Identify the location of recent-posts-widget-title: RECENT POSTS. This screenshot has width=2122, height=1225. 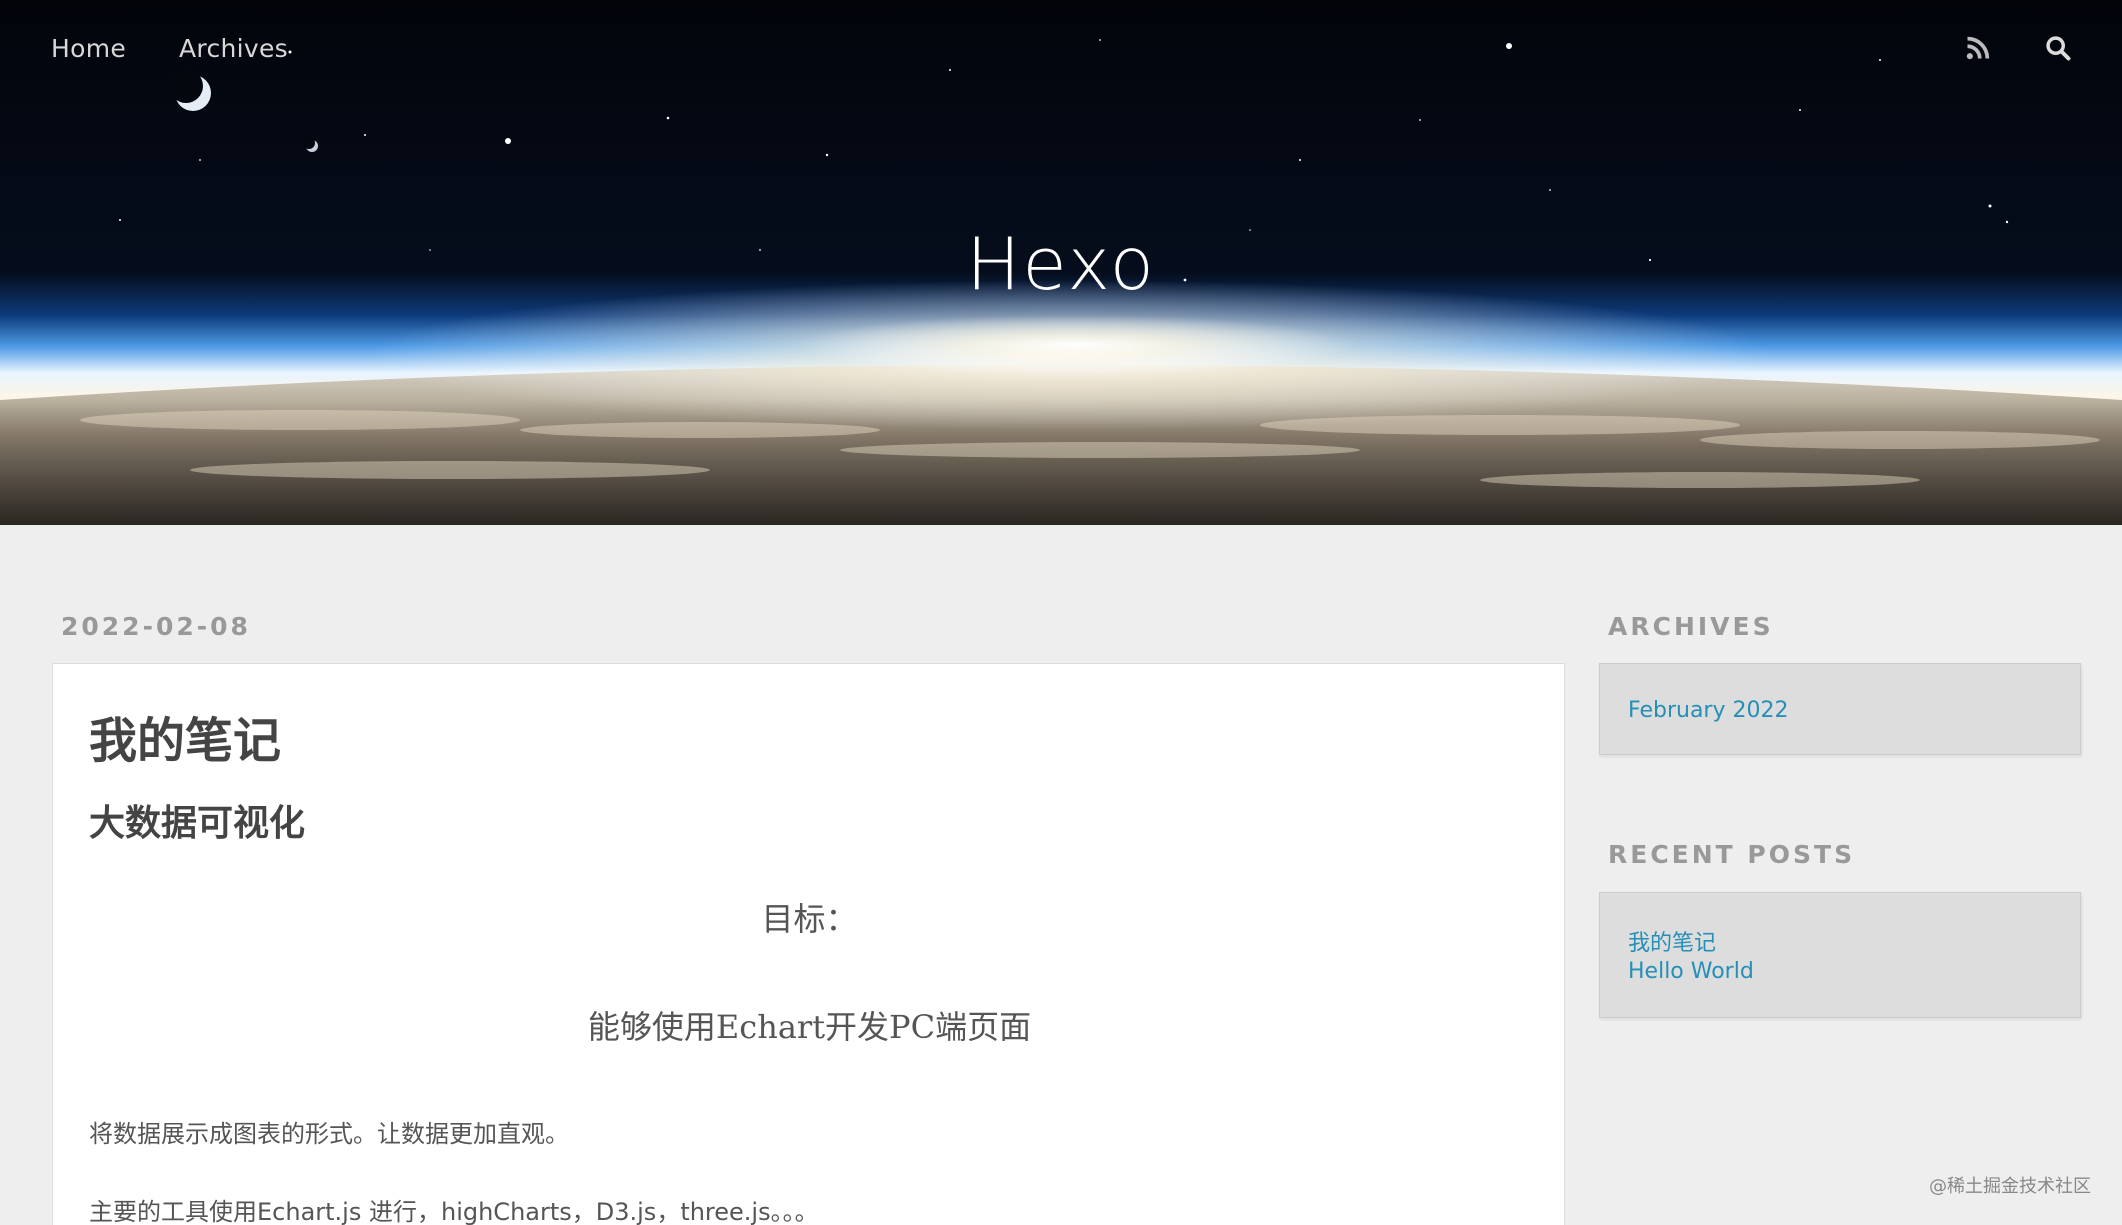
(1732, 854).